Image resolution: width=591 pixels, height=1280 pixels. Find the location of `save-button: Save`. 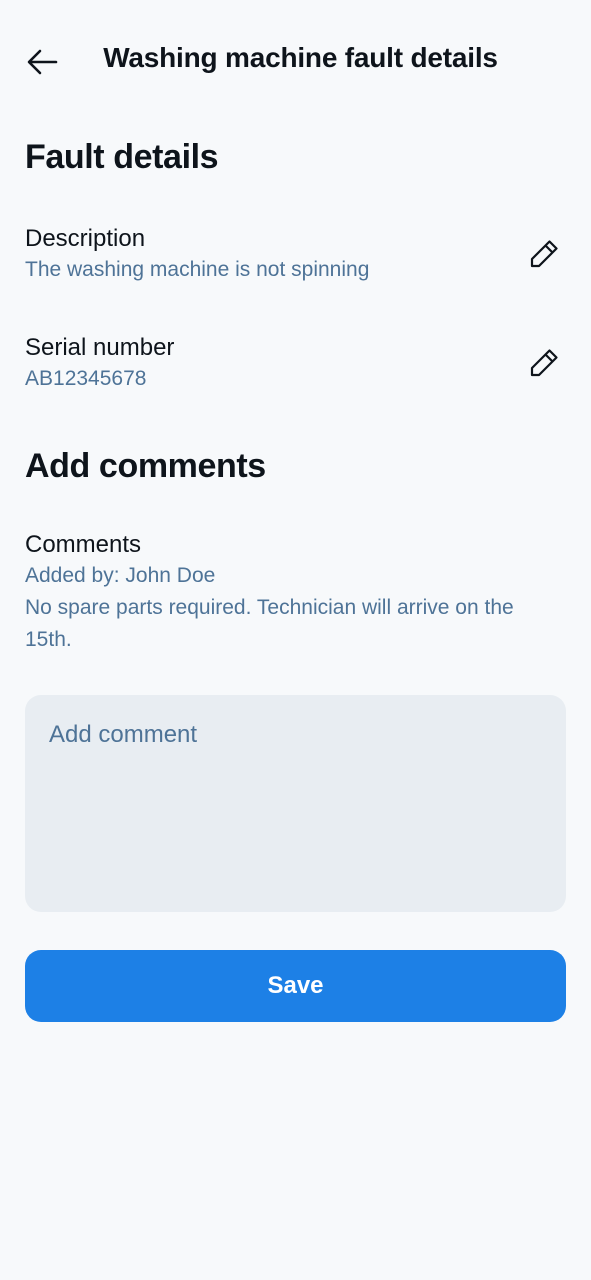

save-button: Save is located at coordinates (295, 986).